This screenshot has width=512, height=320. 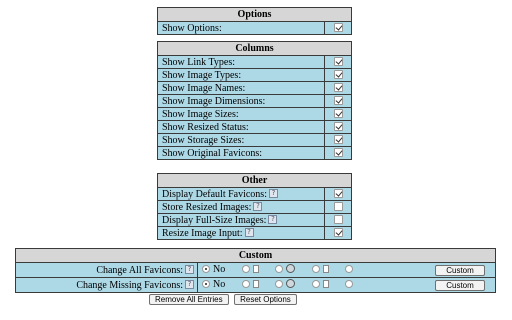 What do you see at coordinates (207, 207) in the screenshot?
I see `store-resized-images-label: Store Resized Images:` at bounding box center [207, 207].